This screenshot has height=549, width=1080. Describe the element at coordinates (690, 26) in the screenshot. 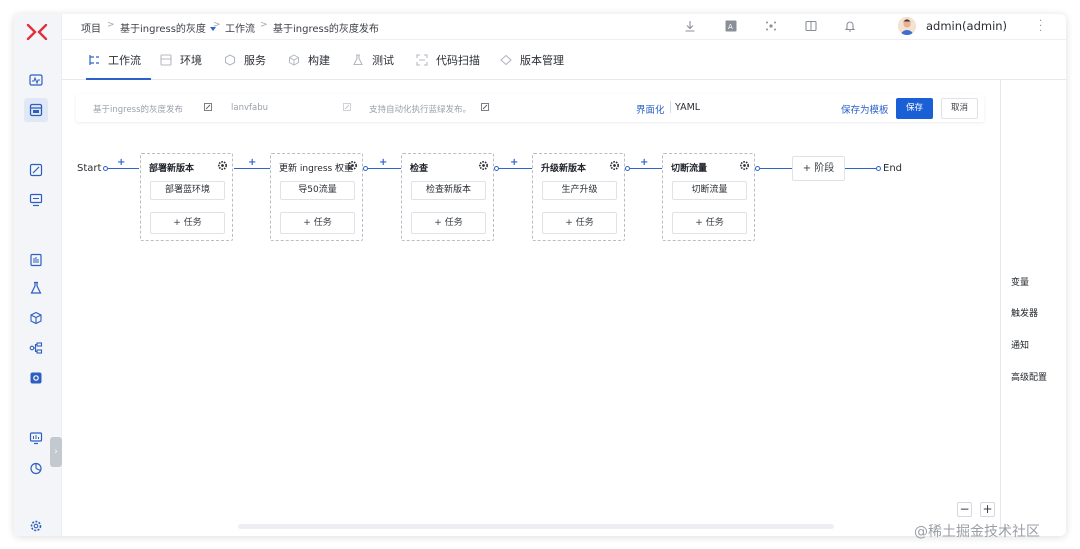

I see `download-icon` at that location.